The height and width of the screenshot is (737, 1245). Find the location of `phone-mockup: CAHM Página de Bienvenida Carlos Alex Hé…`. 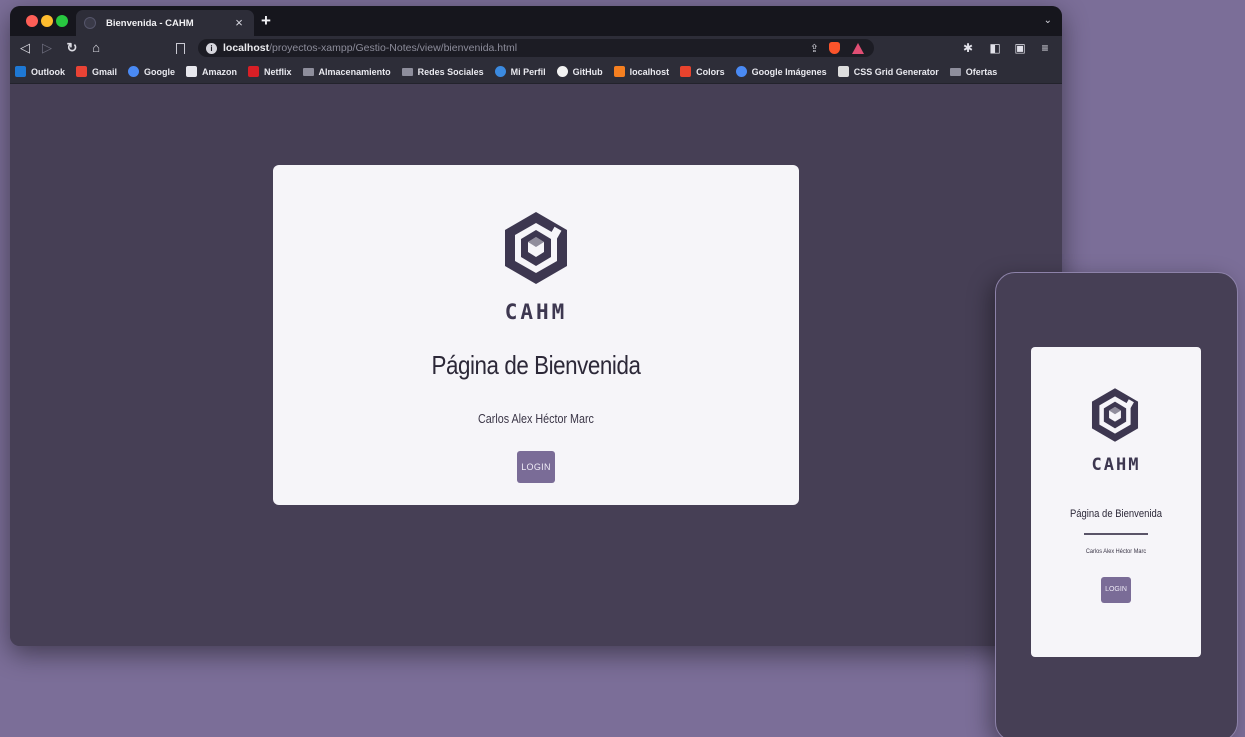

phone-mockup: CAHM Página de Bienvenida Carlos Alex Hé… is located at coordinates (1116, 504).